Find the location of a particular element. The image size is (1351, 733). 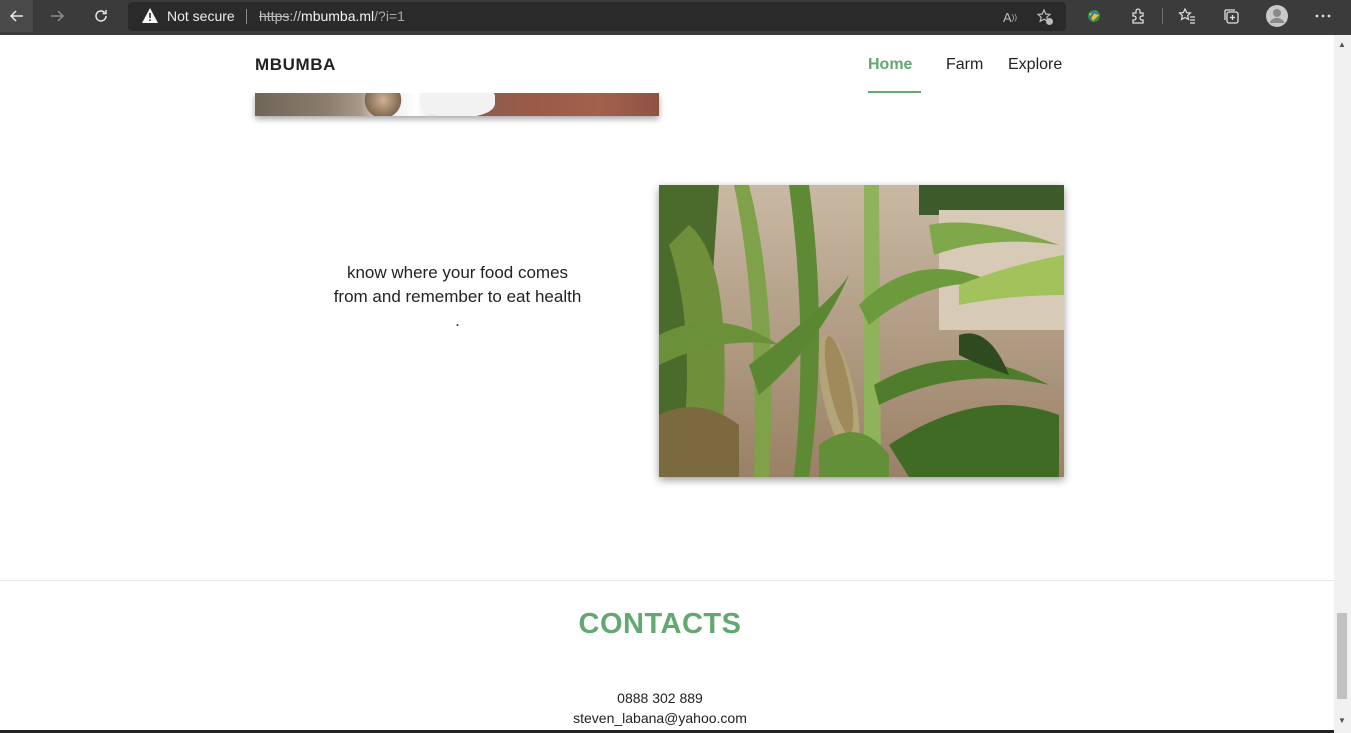

scroll-up-icon: ▲ is located at coordinates (1342, 44).